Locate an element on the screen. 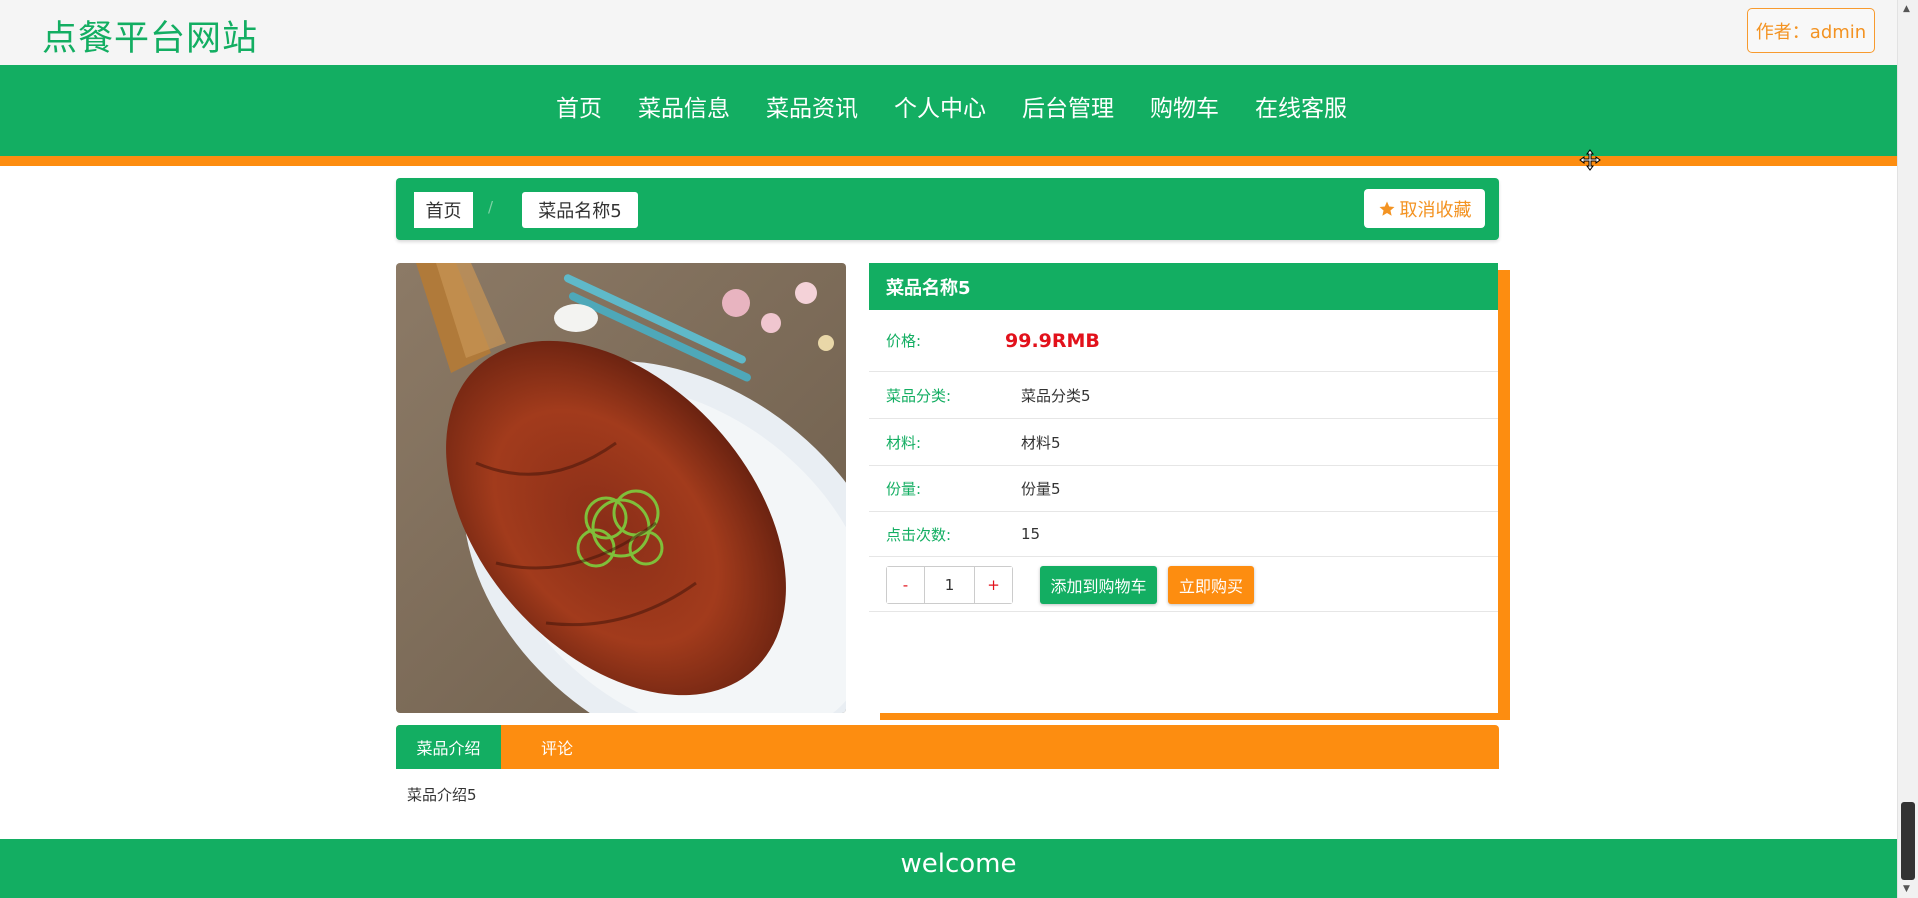  nav-item-cart: 购物车 is located at coordinates (1184, 106).